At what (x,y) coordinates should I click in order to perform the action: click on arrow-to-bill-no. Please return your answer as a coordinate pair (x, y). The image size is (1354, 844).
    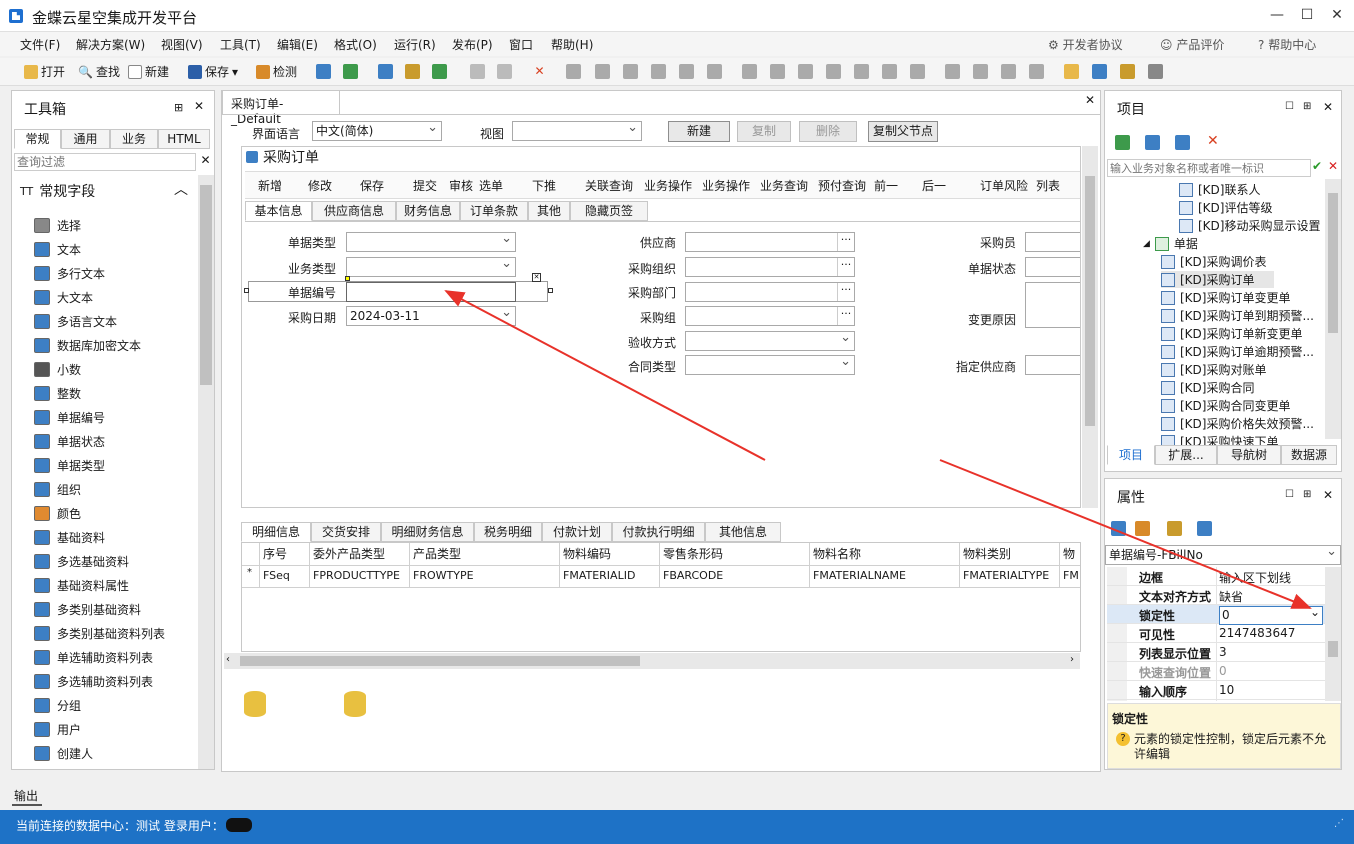
    Looking at the image, I should click on (605, 375).